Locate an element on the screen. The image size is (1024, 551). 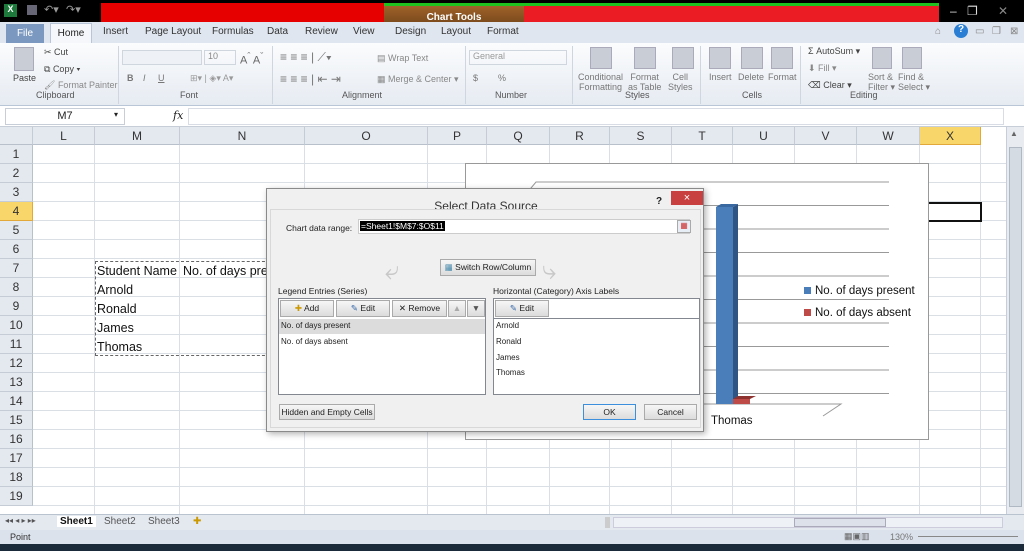
vertical-scrollbar: ▲ is located at coordinates (1015, 320).